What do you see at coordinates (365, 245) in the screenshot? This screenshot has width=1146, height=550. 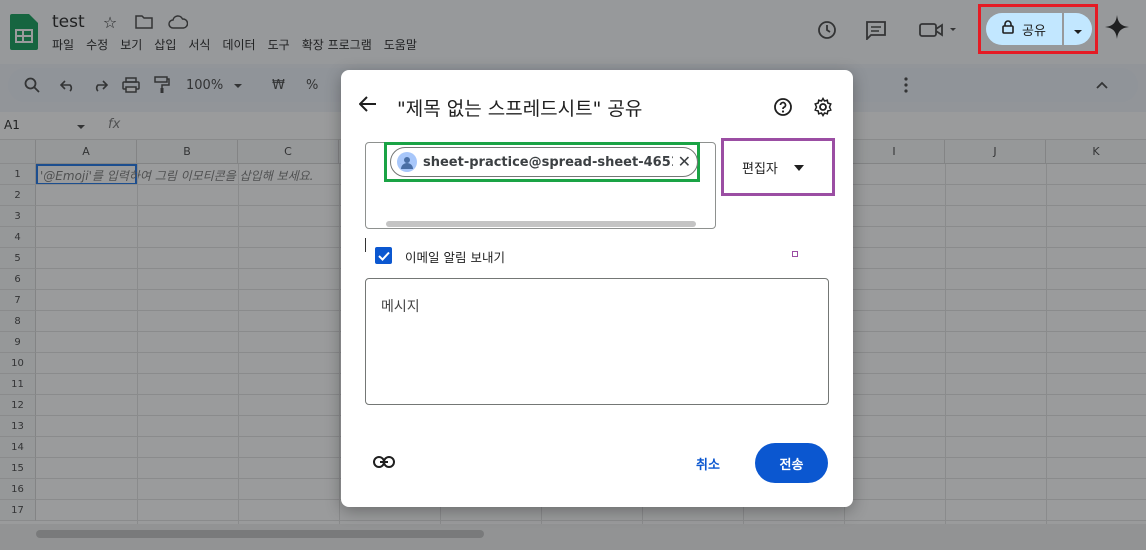 I see `text-cursor` at bounding box center [365, 245].